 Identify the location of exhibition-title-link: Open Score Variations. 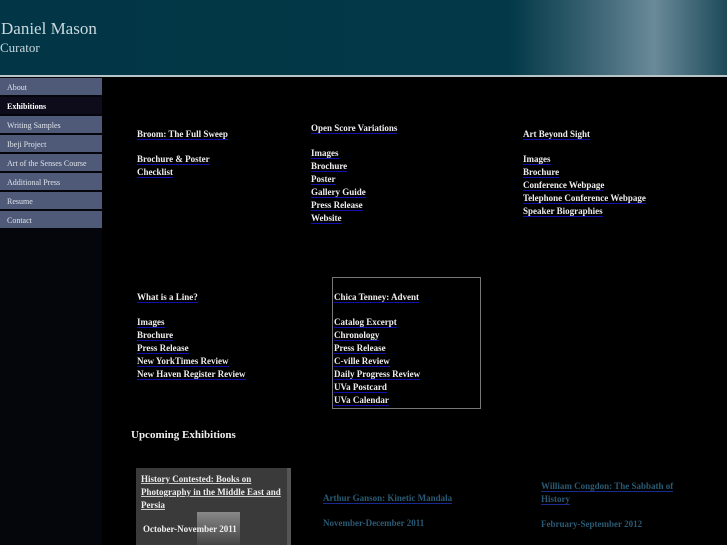
(354, 128).